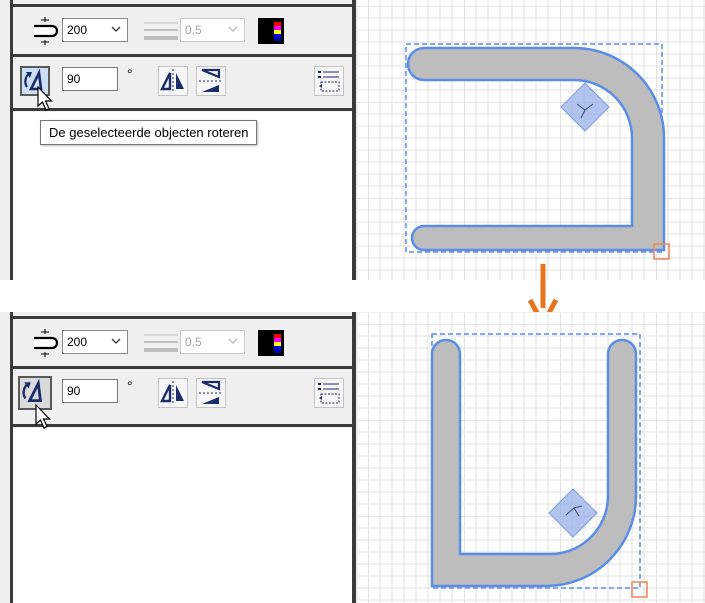 The image size is (705, 603). What do you see at coordinates (183, 425) in the screenshot?
I see `bottom-toolbar-bottom-border` at bounding box center [183, 425].